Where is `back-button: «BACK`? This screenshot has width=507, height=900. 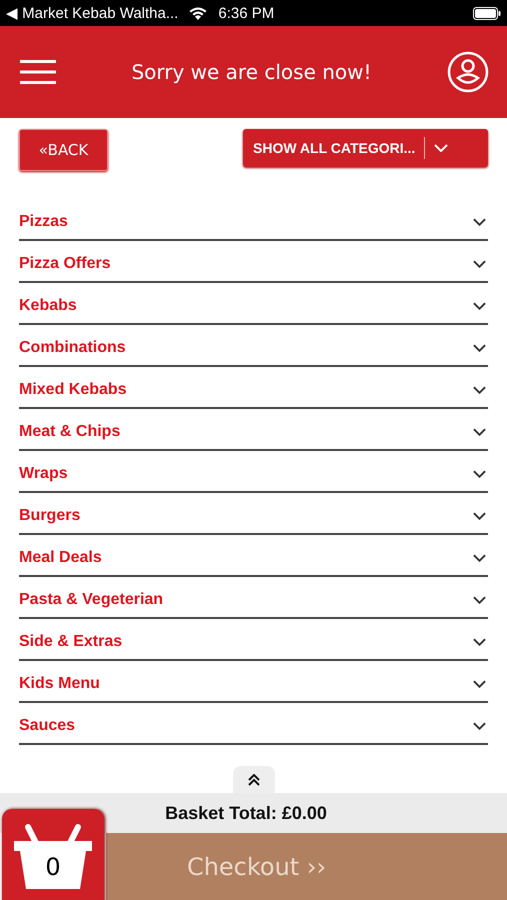
back-button: «BACK is located at coordinates (63, 150).